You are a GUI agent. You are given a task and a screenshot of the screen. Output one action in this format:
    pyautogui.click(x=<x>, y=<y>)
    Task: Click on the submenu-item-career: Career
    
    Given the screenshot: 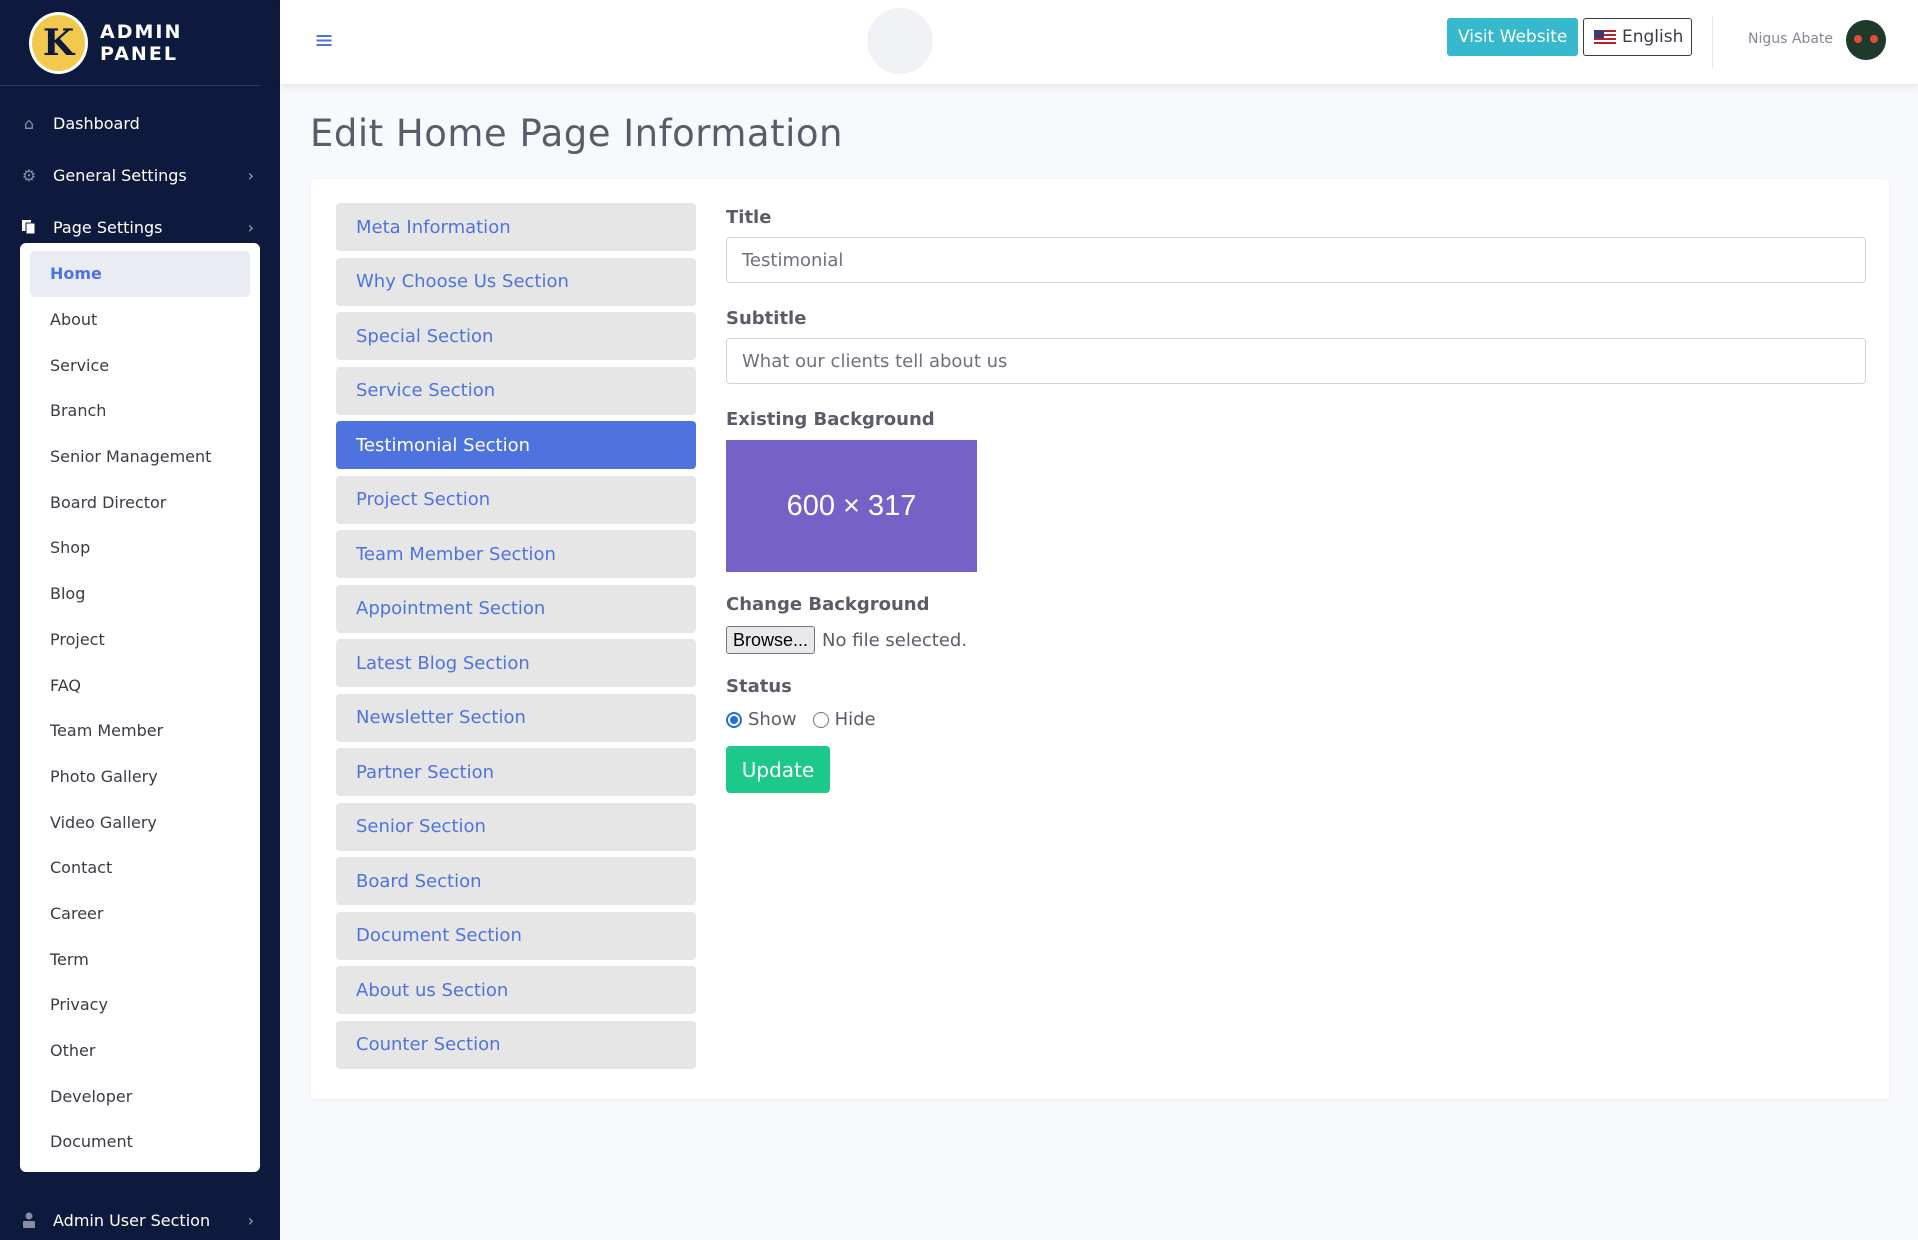 What is the action you would take?
    pyautogui.click(x=140, y=914)
    